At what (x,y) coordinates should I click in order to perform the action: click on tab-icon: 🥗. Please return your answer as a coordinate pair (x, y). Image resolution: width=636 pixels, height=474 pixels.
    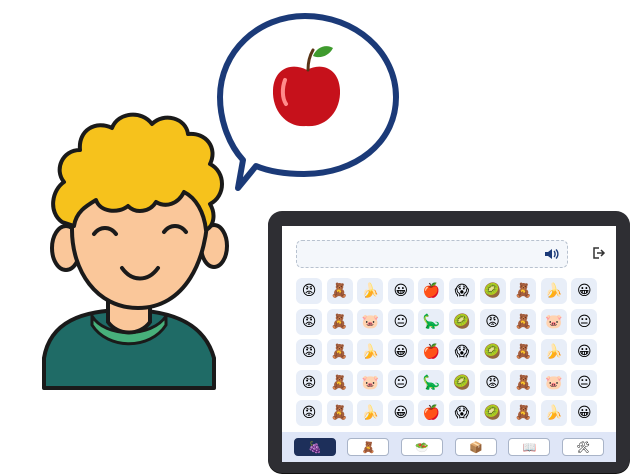
    Looking at the image, I should click on (422, 447).